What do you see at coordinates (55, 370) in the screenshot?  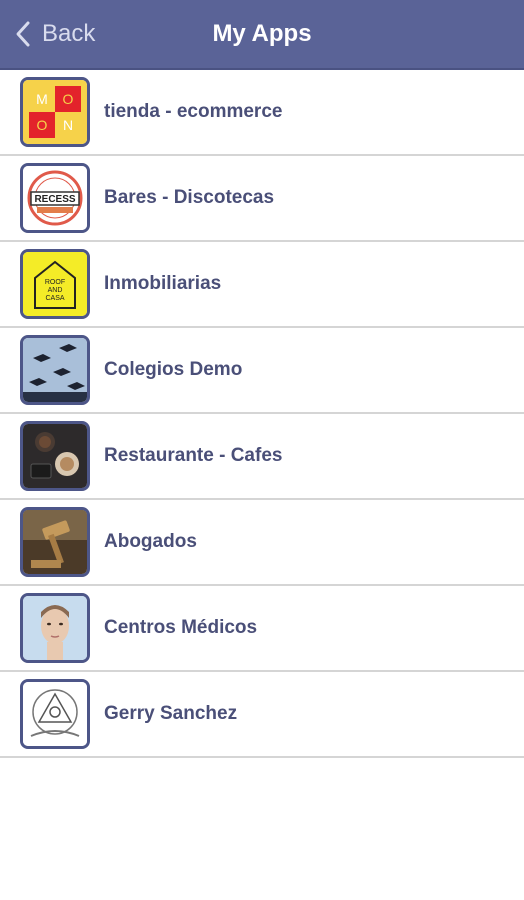 I see `graduation-caps-icon` at bounding box center [55, 370].